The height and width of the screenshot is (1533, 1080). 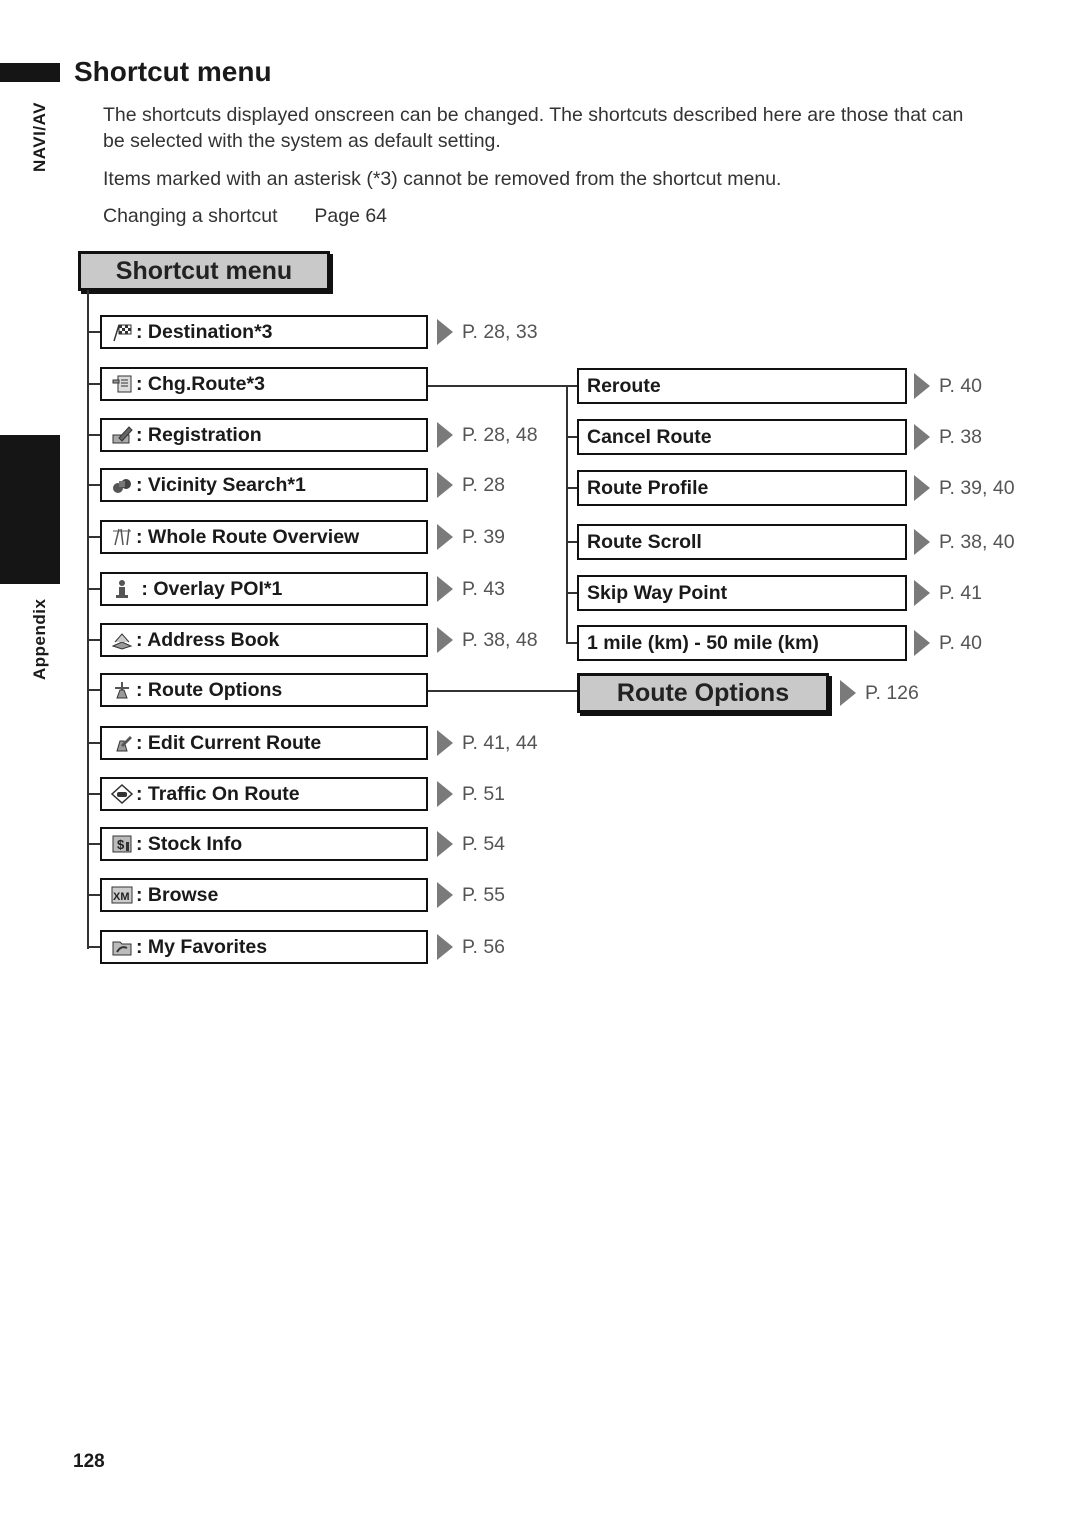 What do you see at coordinates (879, 693) in the screenshot?
I see `route-options-ref: P. 126` at bounding box center [879, 693].